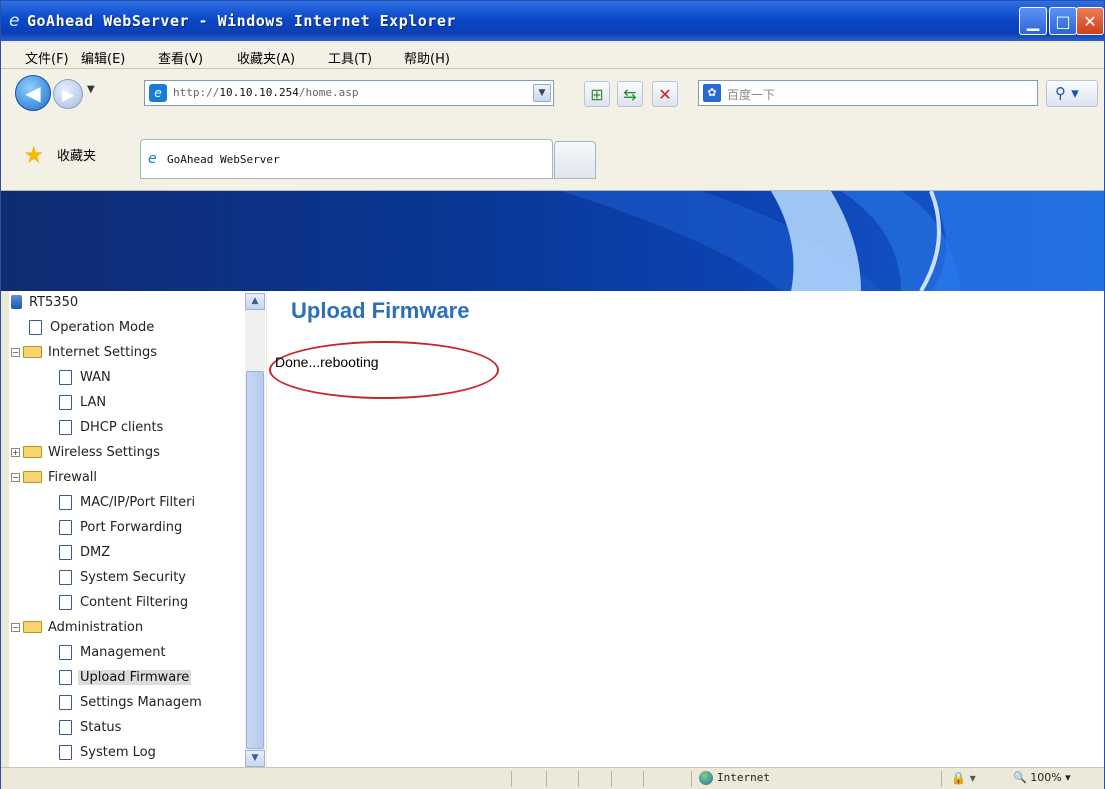 The height and width of the screenshot is (789, 1105). Describe the element at coordinates (95, 377) in the screenshot. I see `sidebar-item-label: WAN` at that location.